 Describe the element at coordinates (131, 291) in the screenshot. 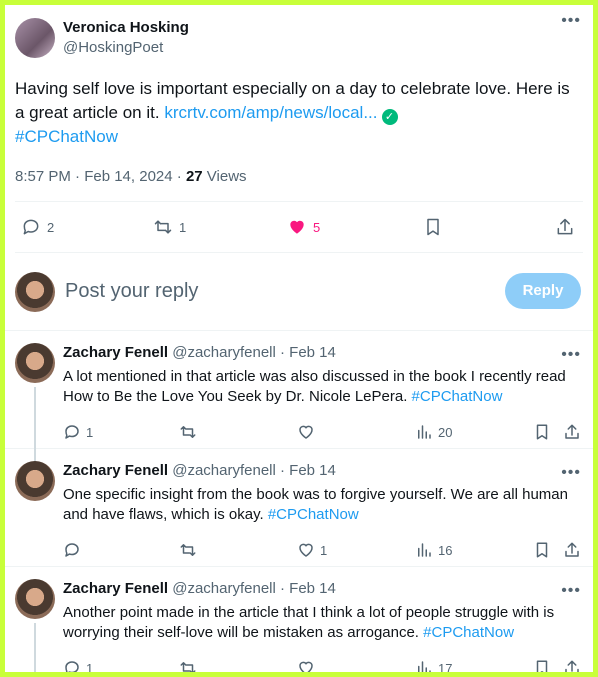

I see `reply-input: Post your reply` at that location.